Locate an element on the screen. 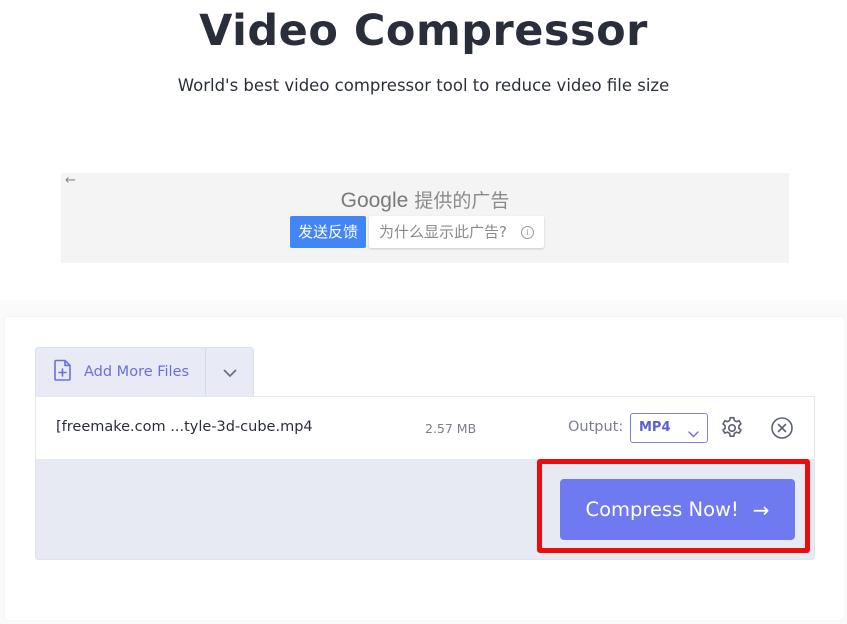  add-more-files-label: Add More Files is located at coordinates (137, 372).